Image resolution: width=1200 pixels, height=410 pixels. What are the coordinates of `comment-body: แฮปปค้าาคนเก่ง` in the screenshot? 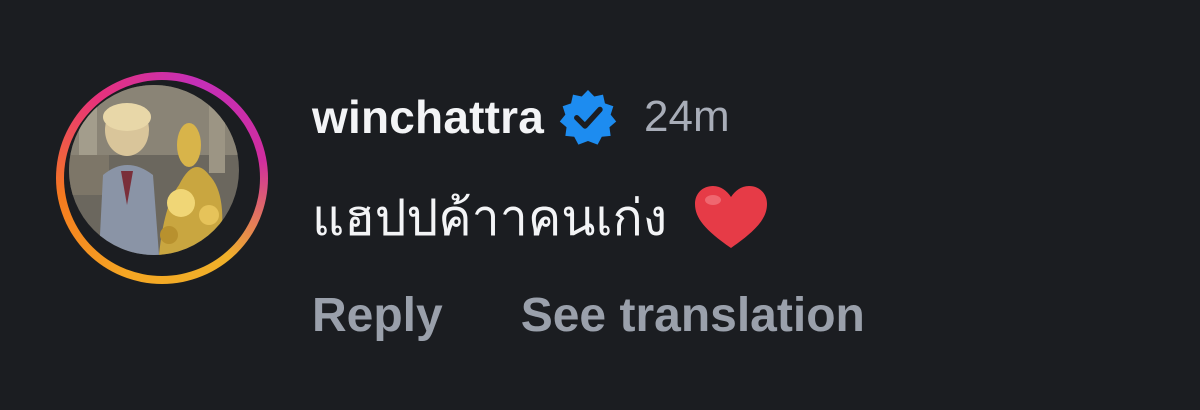 It's located at (540, 218).